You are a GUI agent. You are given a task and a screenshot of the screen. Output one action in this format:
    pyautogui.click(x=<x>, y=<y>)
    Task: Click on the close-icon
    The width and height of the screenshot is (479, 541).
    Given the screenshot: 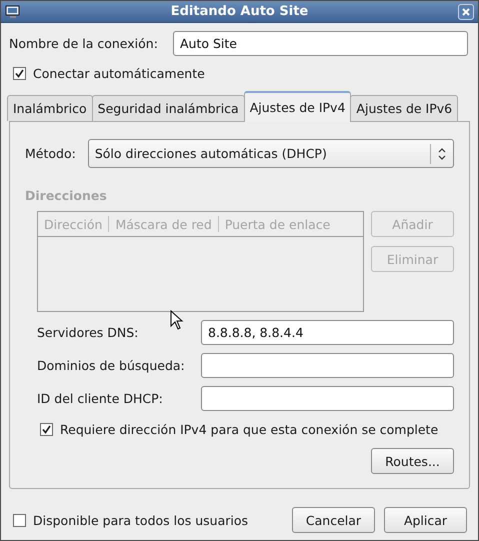 What is the action you would take?
    pyautogui.click(x=466, y=12)
    